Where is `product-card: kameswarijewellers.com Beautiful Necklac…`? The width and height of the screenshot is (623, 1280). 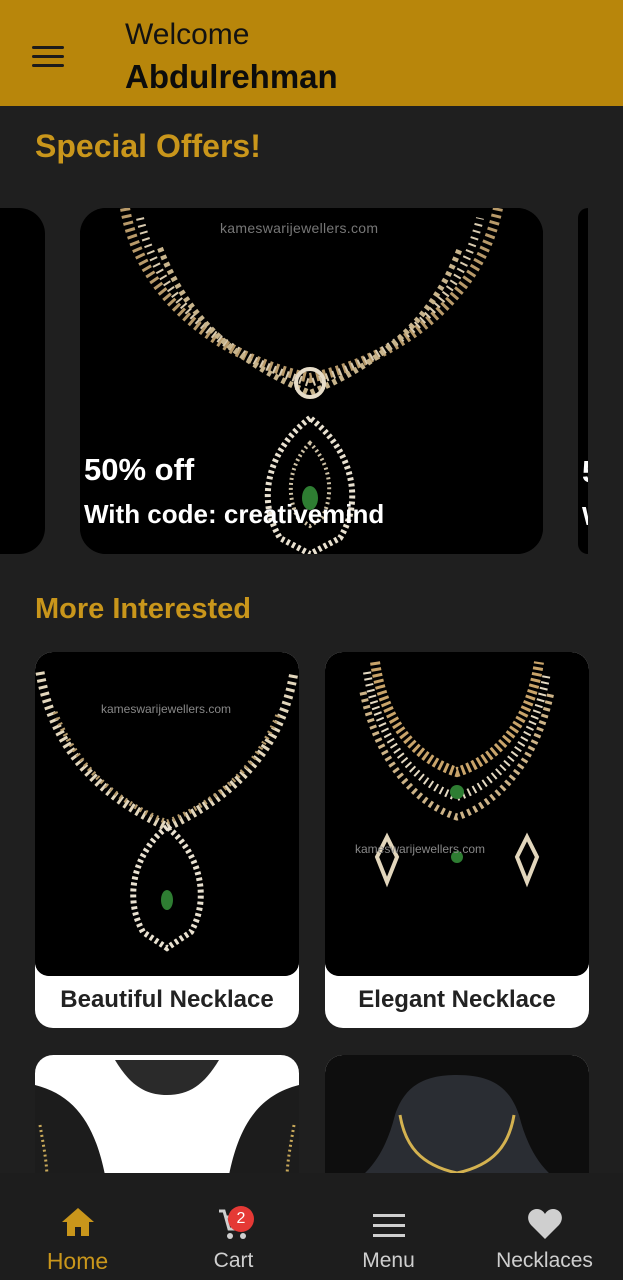
product-card: kameswarijewellers.com Beautiful Necklac… is located at coordinates (167, 840).